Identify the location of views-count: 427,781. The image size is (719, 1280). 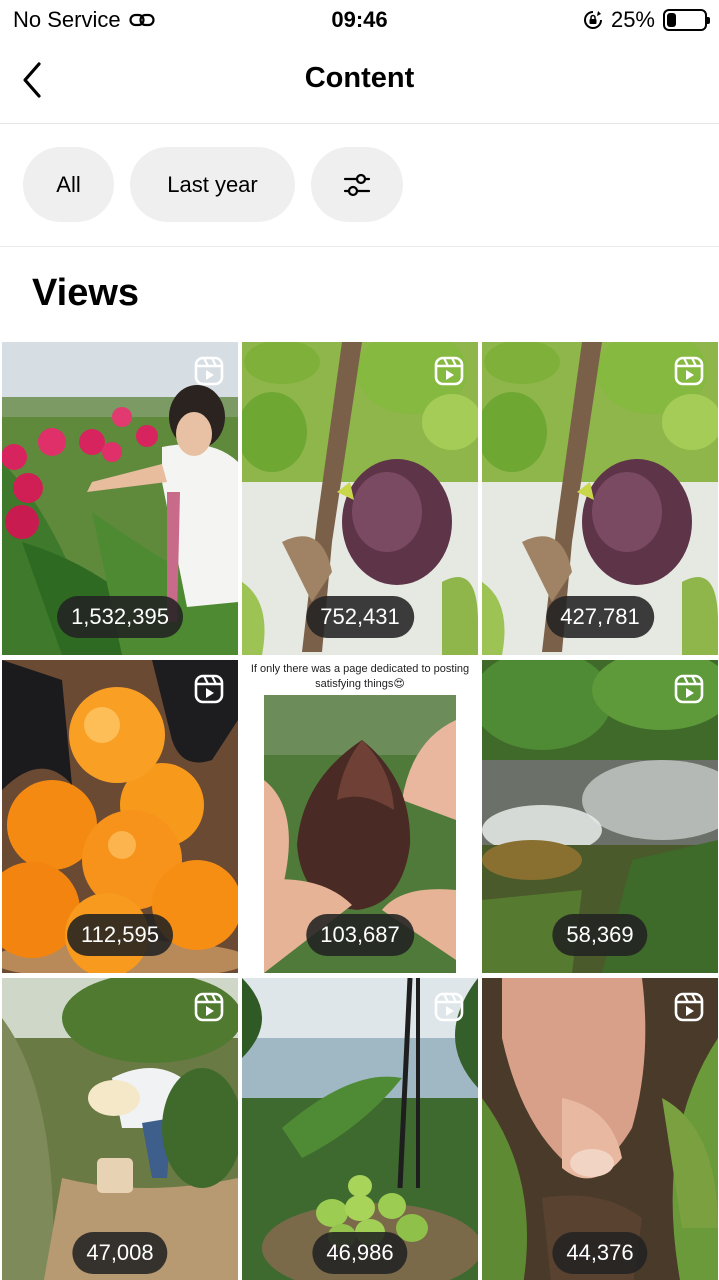
(600, 617).